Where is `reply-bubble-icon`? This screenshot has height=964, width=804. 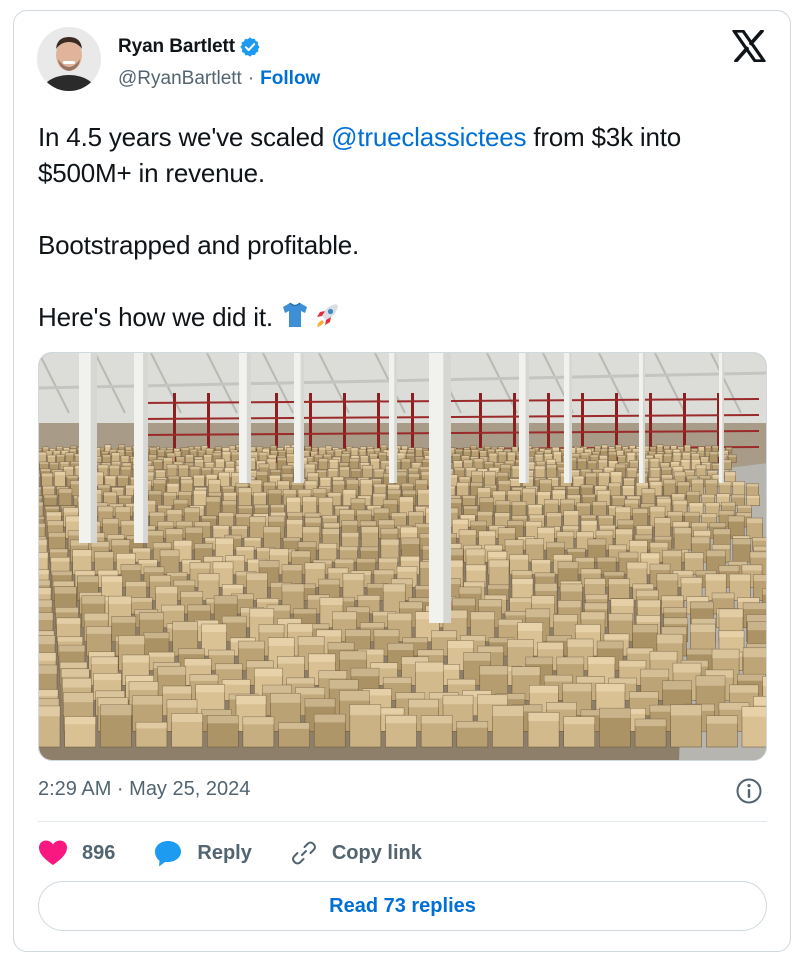
reply-bubble-icon is located at coordinates (168, 854).